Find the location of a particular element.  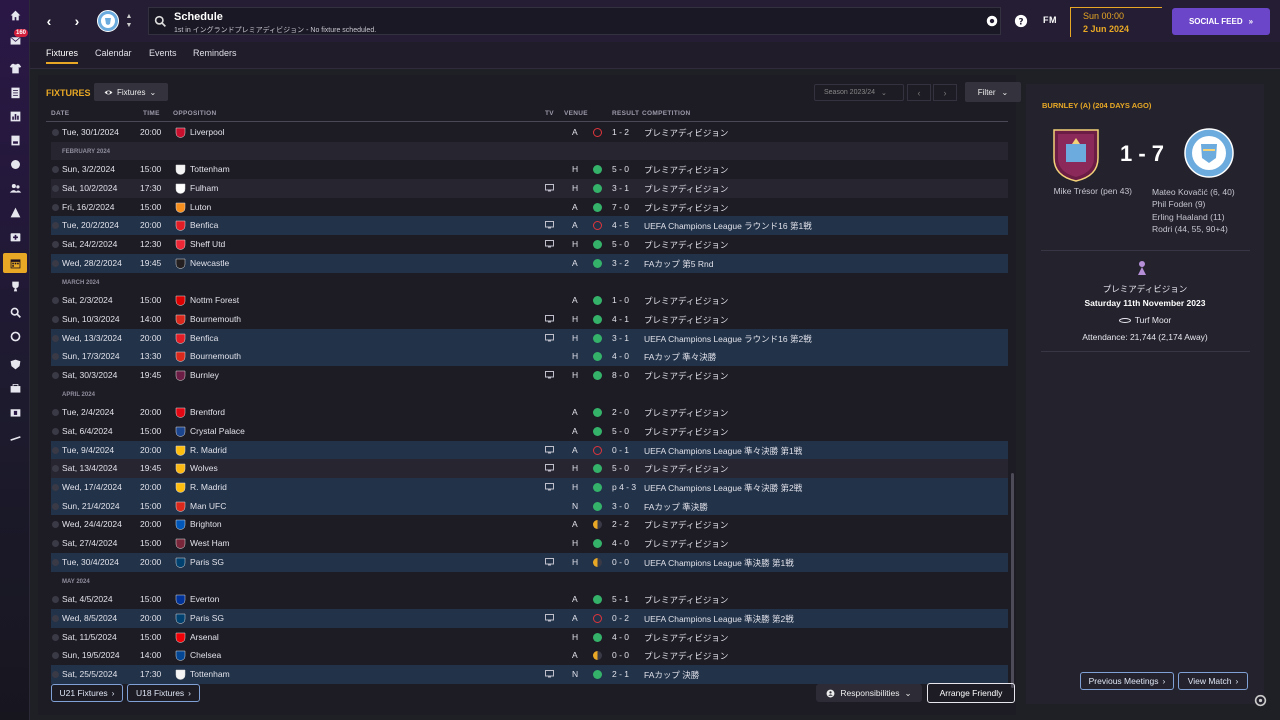

tactics-clipboard-icon is located at coordinates (15, 92).